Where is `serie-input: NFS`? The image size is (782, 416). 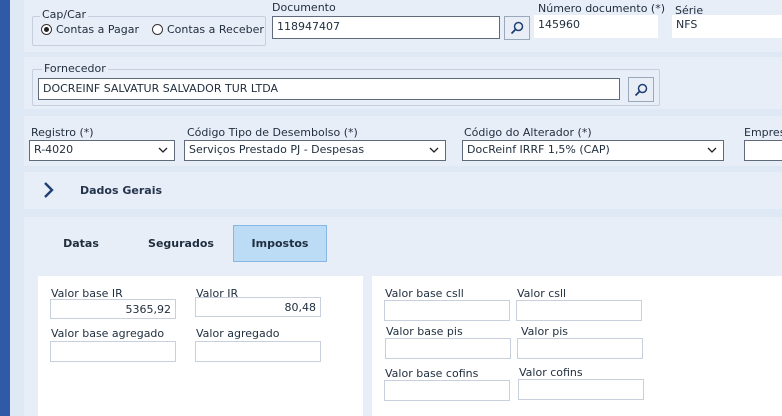
serie-input: NFS is located at coordinates (727, 26).